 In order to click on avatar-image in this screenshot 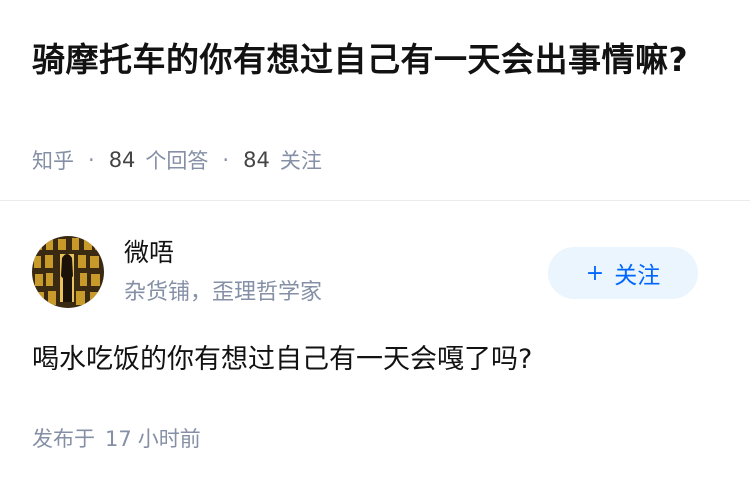, I will do `click(68, 272)`.